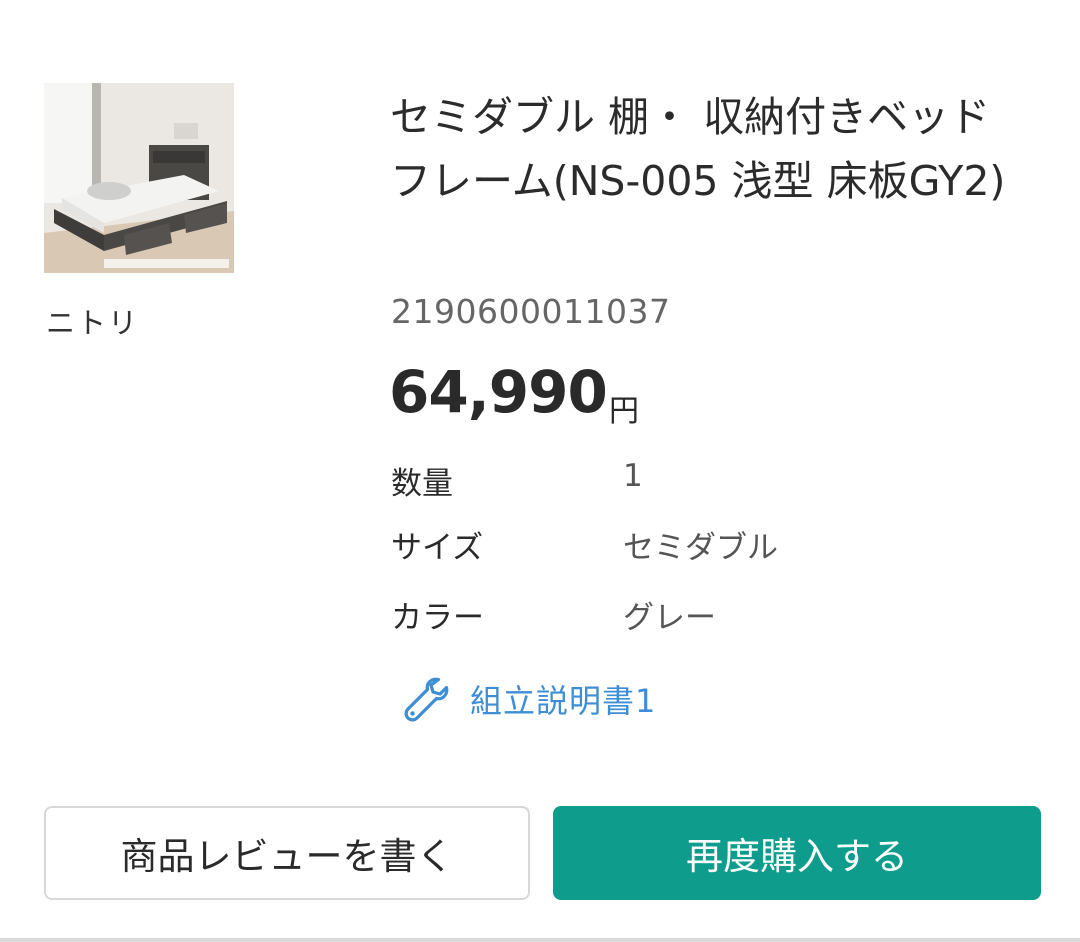  I want to click on wrench-icon, so click(426, 699).